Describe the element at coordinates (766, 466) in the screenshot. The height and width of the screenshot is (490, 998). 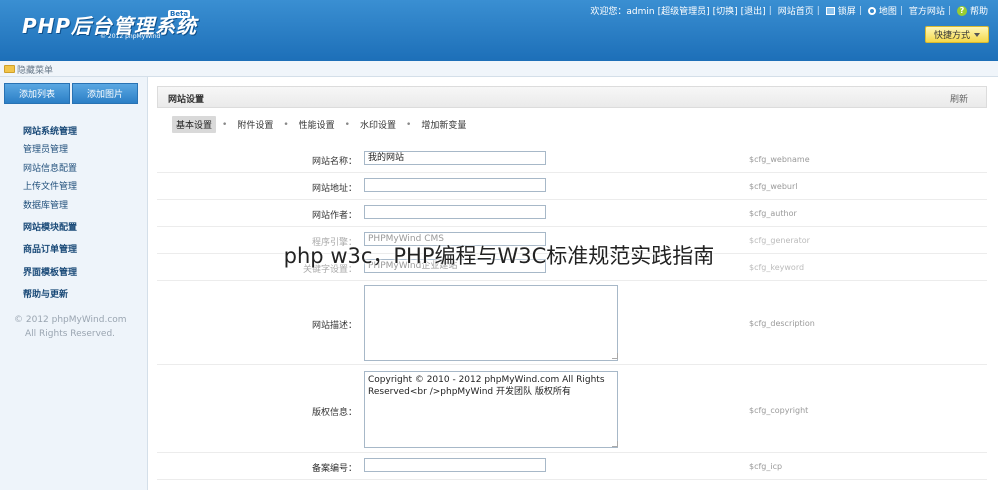
I see `variable-name: $cfg_icp` at that location.